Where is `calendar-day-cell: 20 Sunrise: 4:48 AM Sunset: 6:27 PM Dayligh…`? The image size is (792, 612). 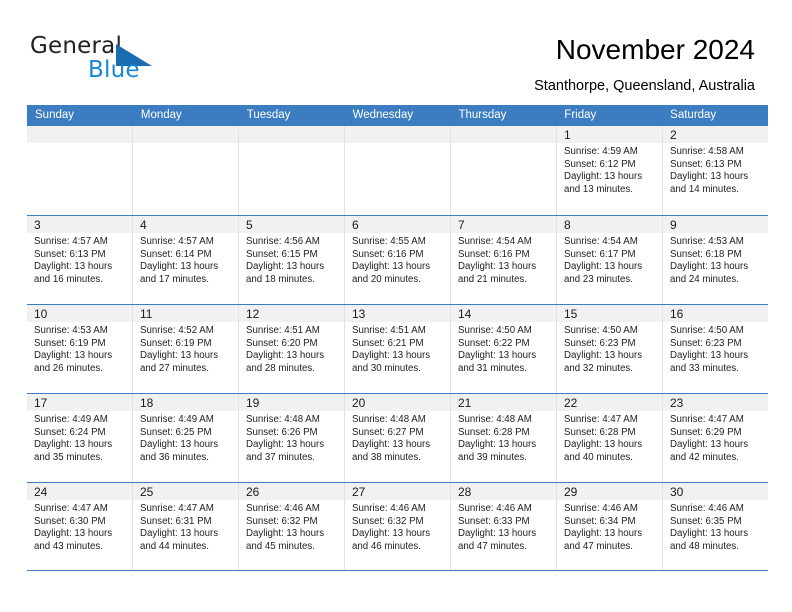
calendar-day-cell: 20 Sunrise: 4:48 AM Sunset: 6:27 PM Dayligh… is located at coordinates (398, 438).